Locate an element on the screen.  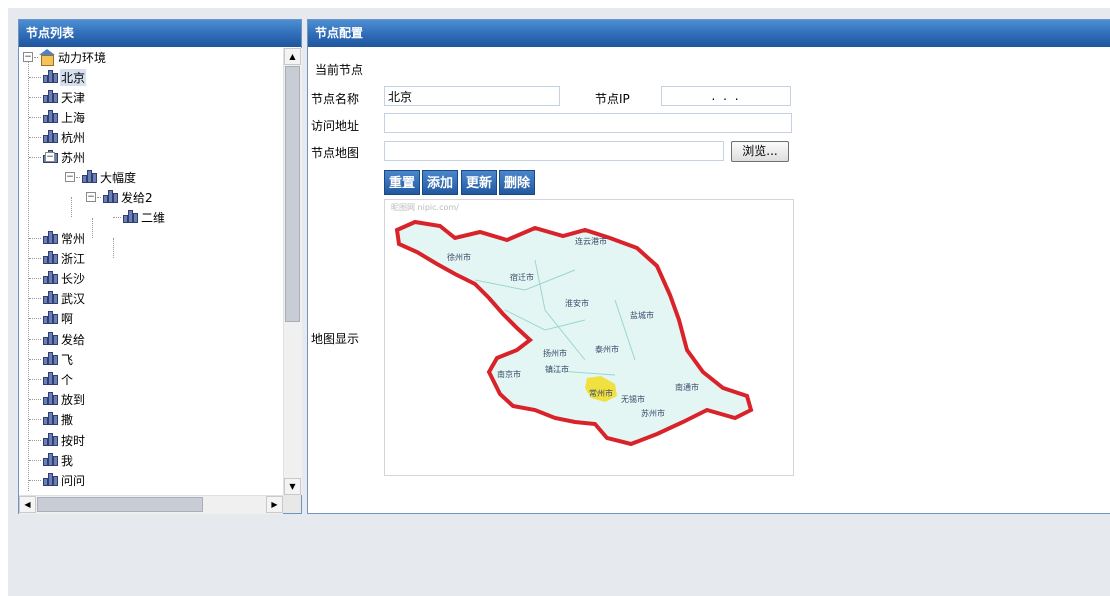
node-map-file-input is located at coordinates (554, 151).